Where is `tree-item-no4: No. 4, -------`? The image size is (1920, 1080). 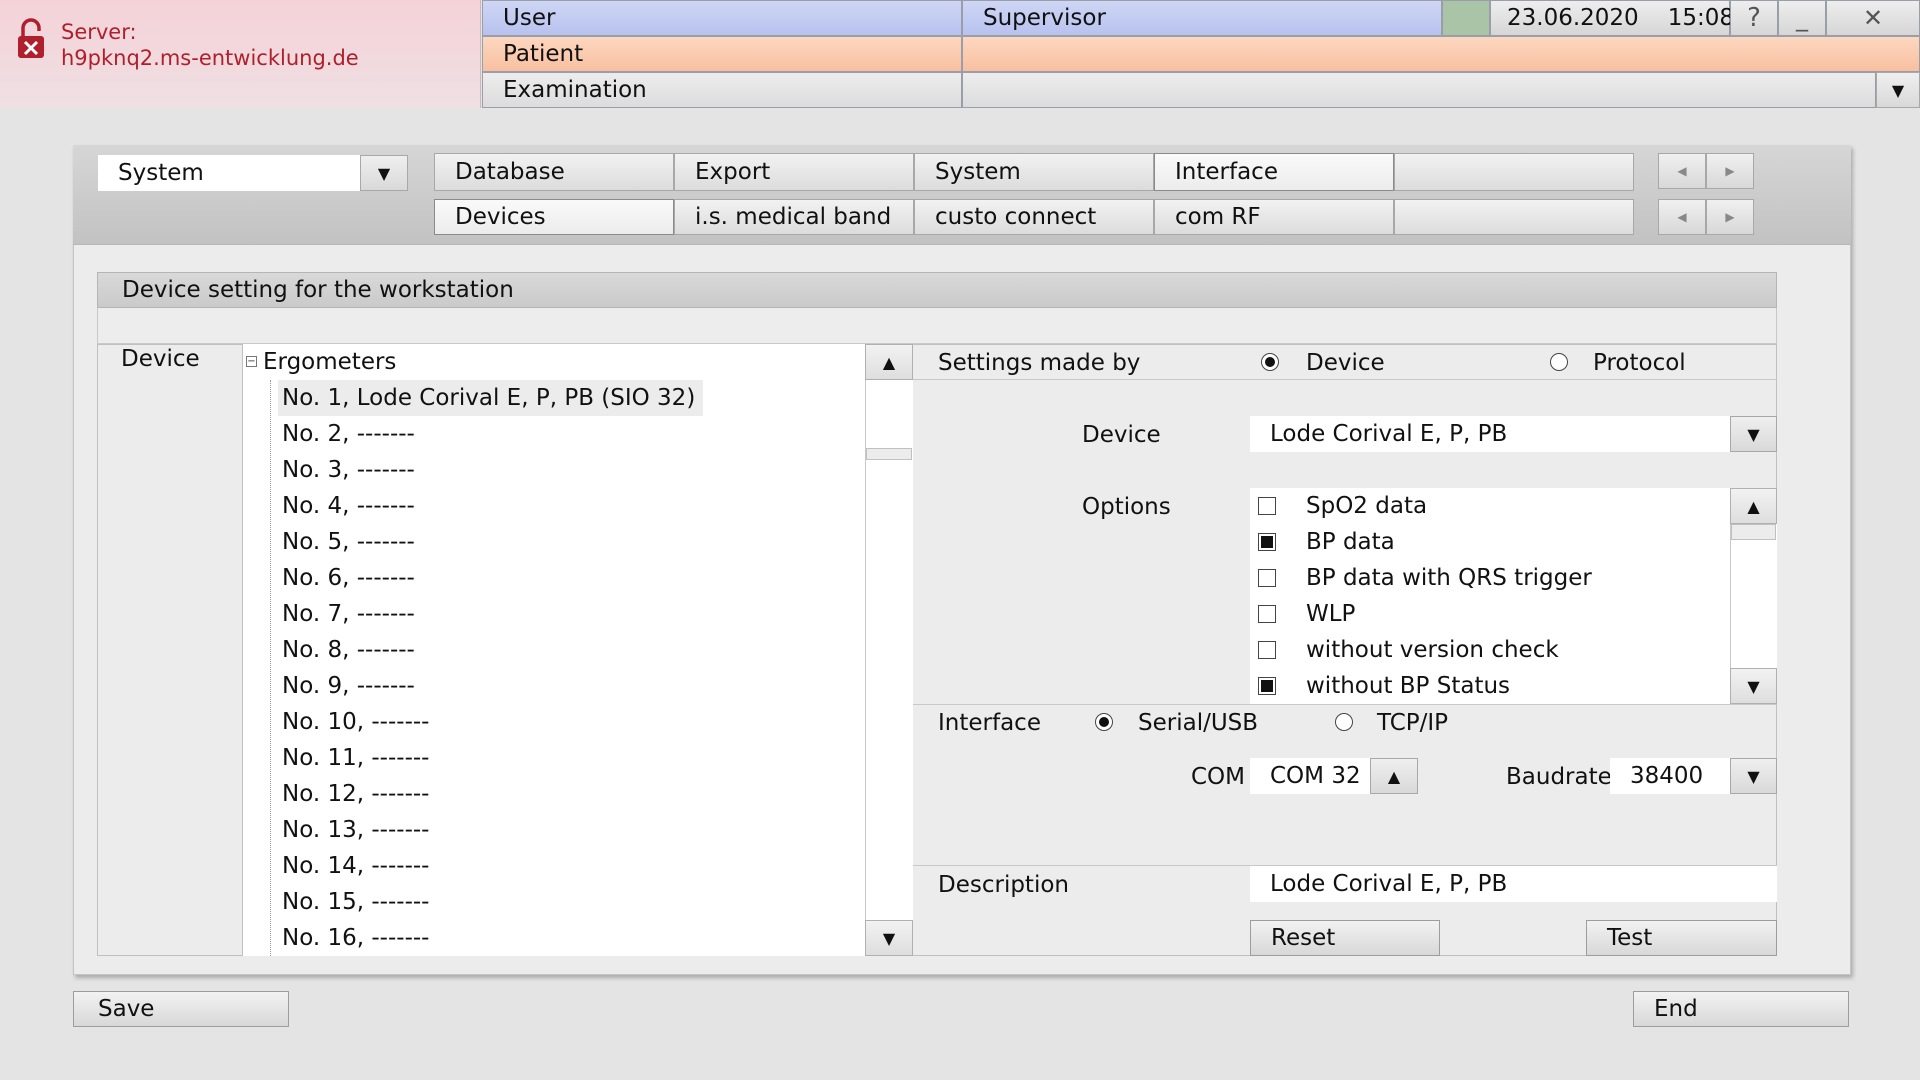 tree-item-no4: No. 4, ------- is located at coordinates (348, 506).